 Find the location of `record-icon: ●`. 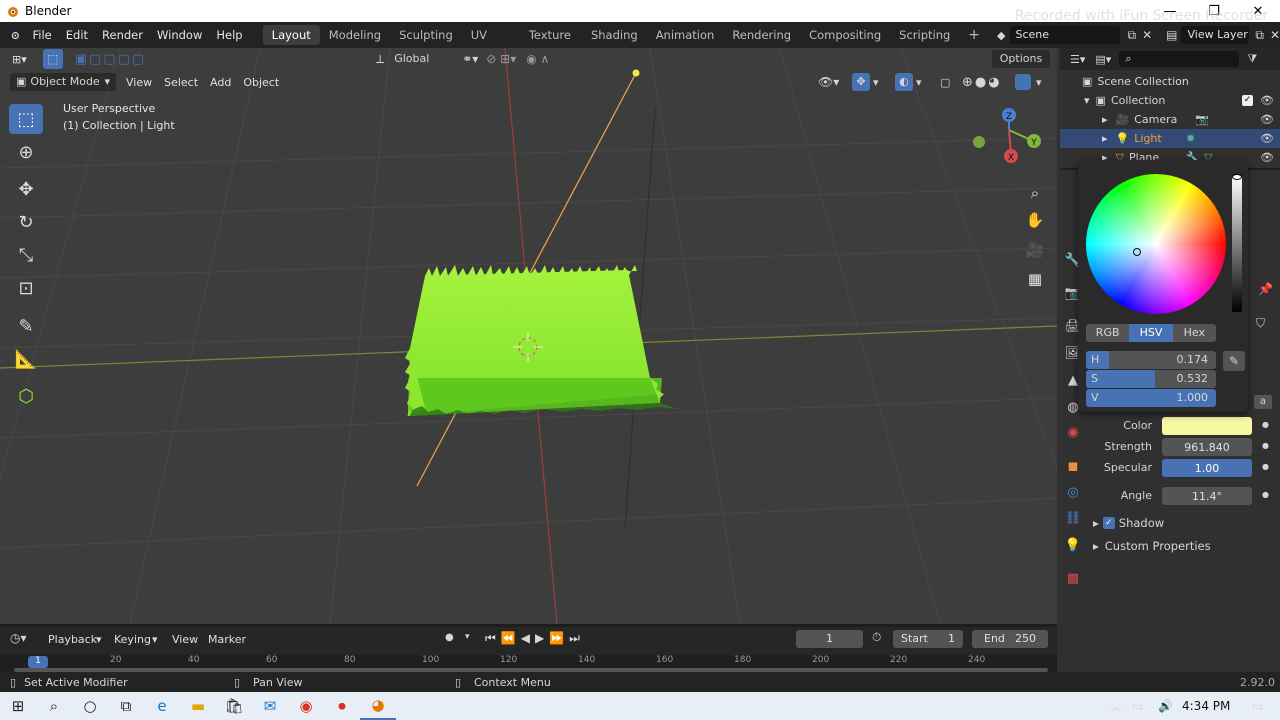

record-icon: ● is located at coordinates (449, 637).